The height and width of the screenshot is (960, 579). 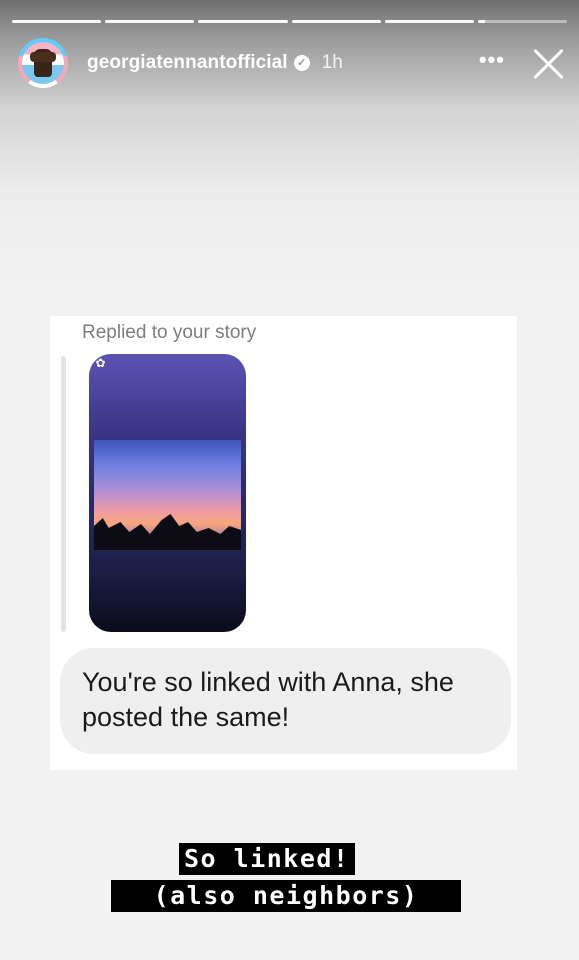 I want to click on story-progress-bar, so click(x=290, y=21).